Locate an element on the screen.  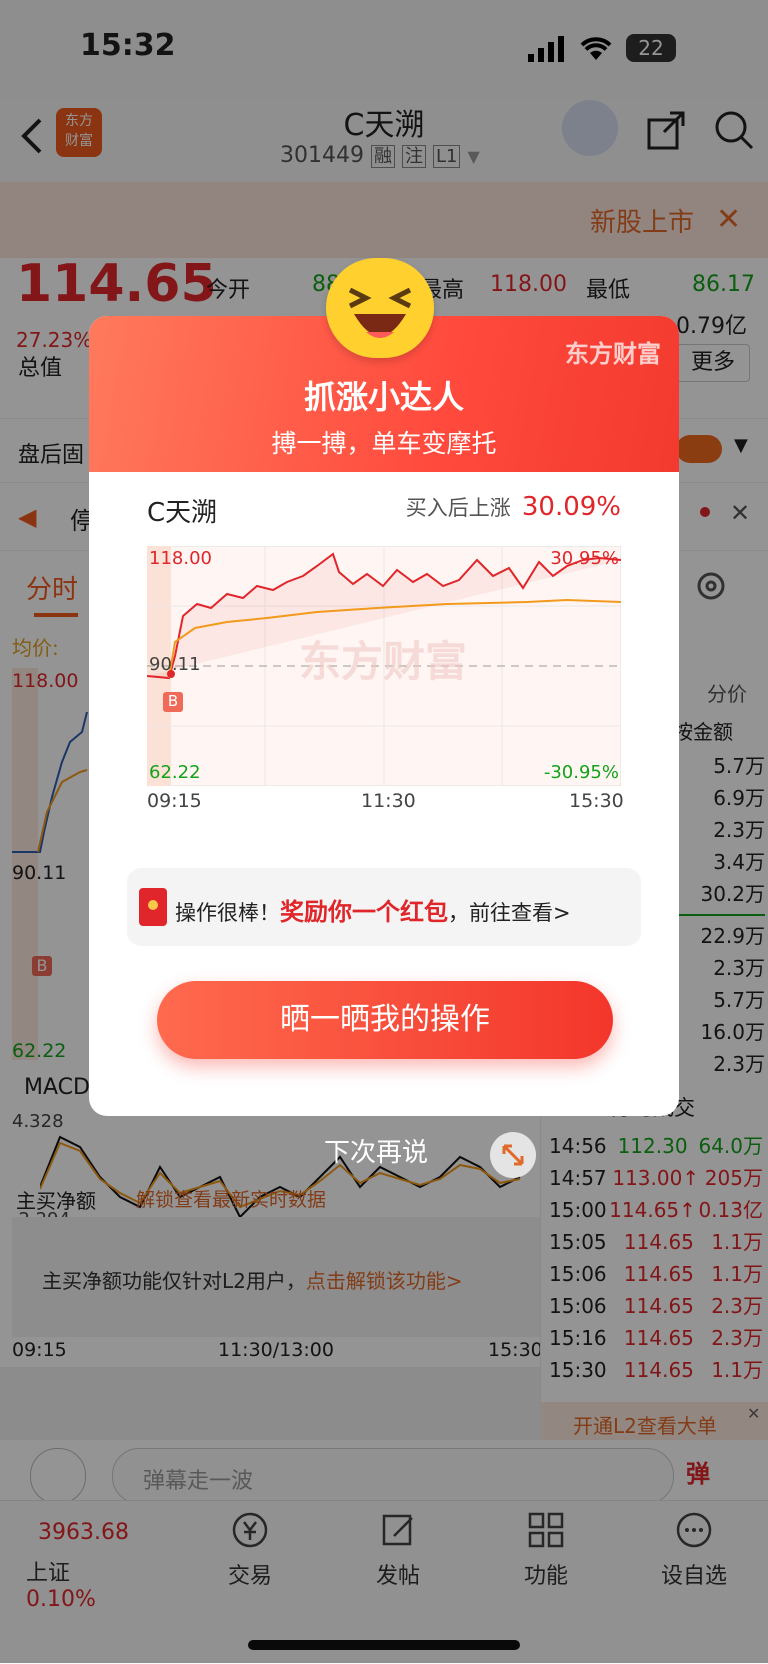
laughing-emoji-icon is located at coordinates (380, 308).